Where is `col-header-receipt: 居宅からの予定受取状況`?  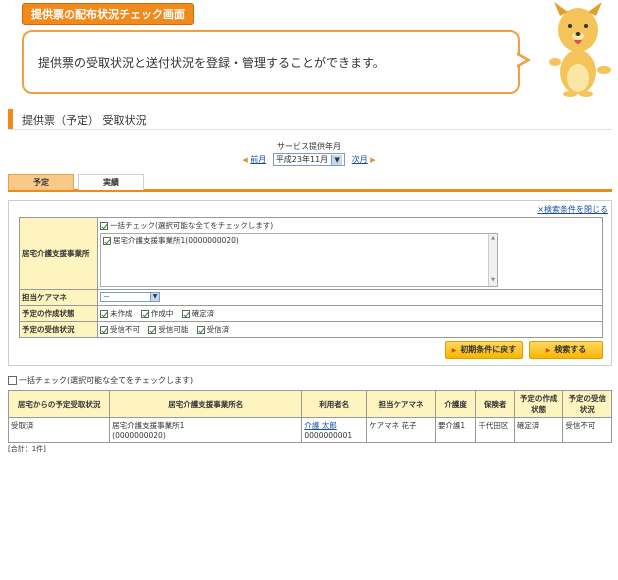 col-header-receipt: 居宅からの予定受取状況 is located at coordinates (59, 404).